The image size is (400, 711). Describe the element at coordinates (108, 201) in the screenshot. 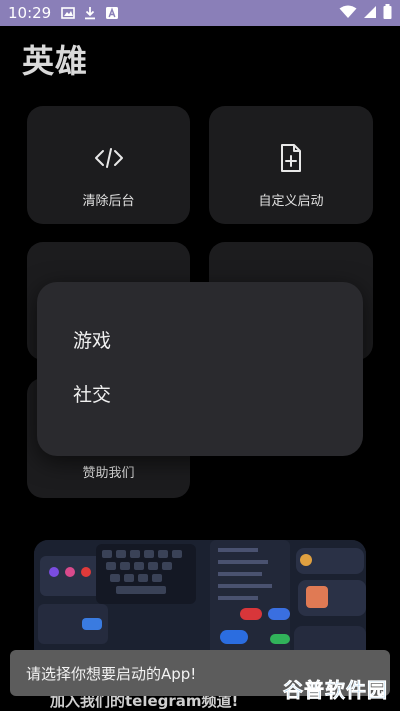

I see `card-label: 清除后台` at that location.